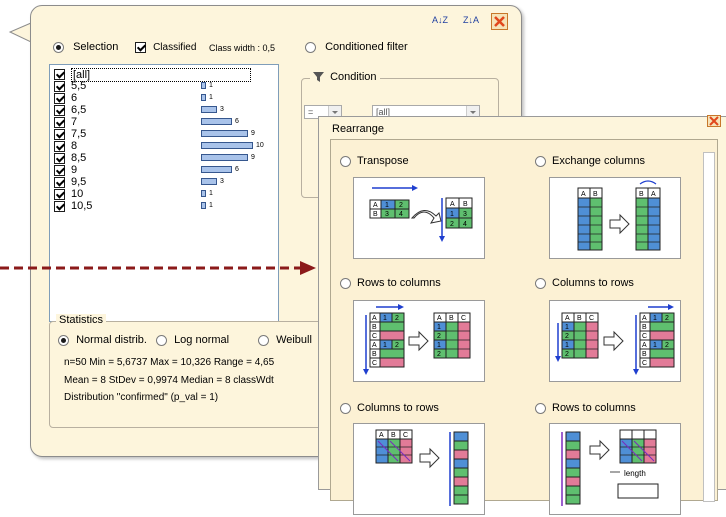 Image resolution: width=726 pixels, height=517 pixels. Describe the element at coordinates (714, 121) in the screenshot. I see `rearrange-close-icon` at that location.